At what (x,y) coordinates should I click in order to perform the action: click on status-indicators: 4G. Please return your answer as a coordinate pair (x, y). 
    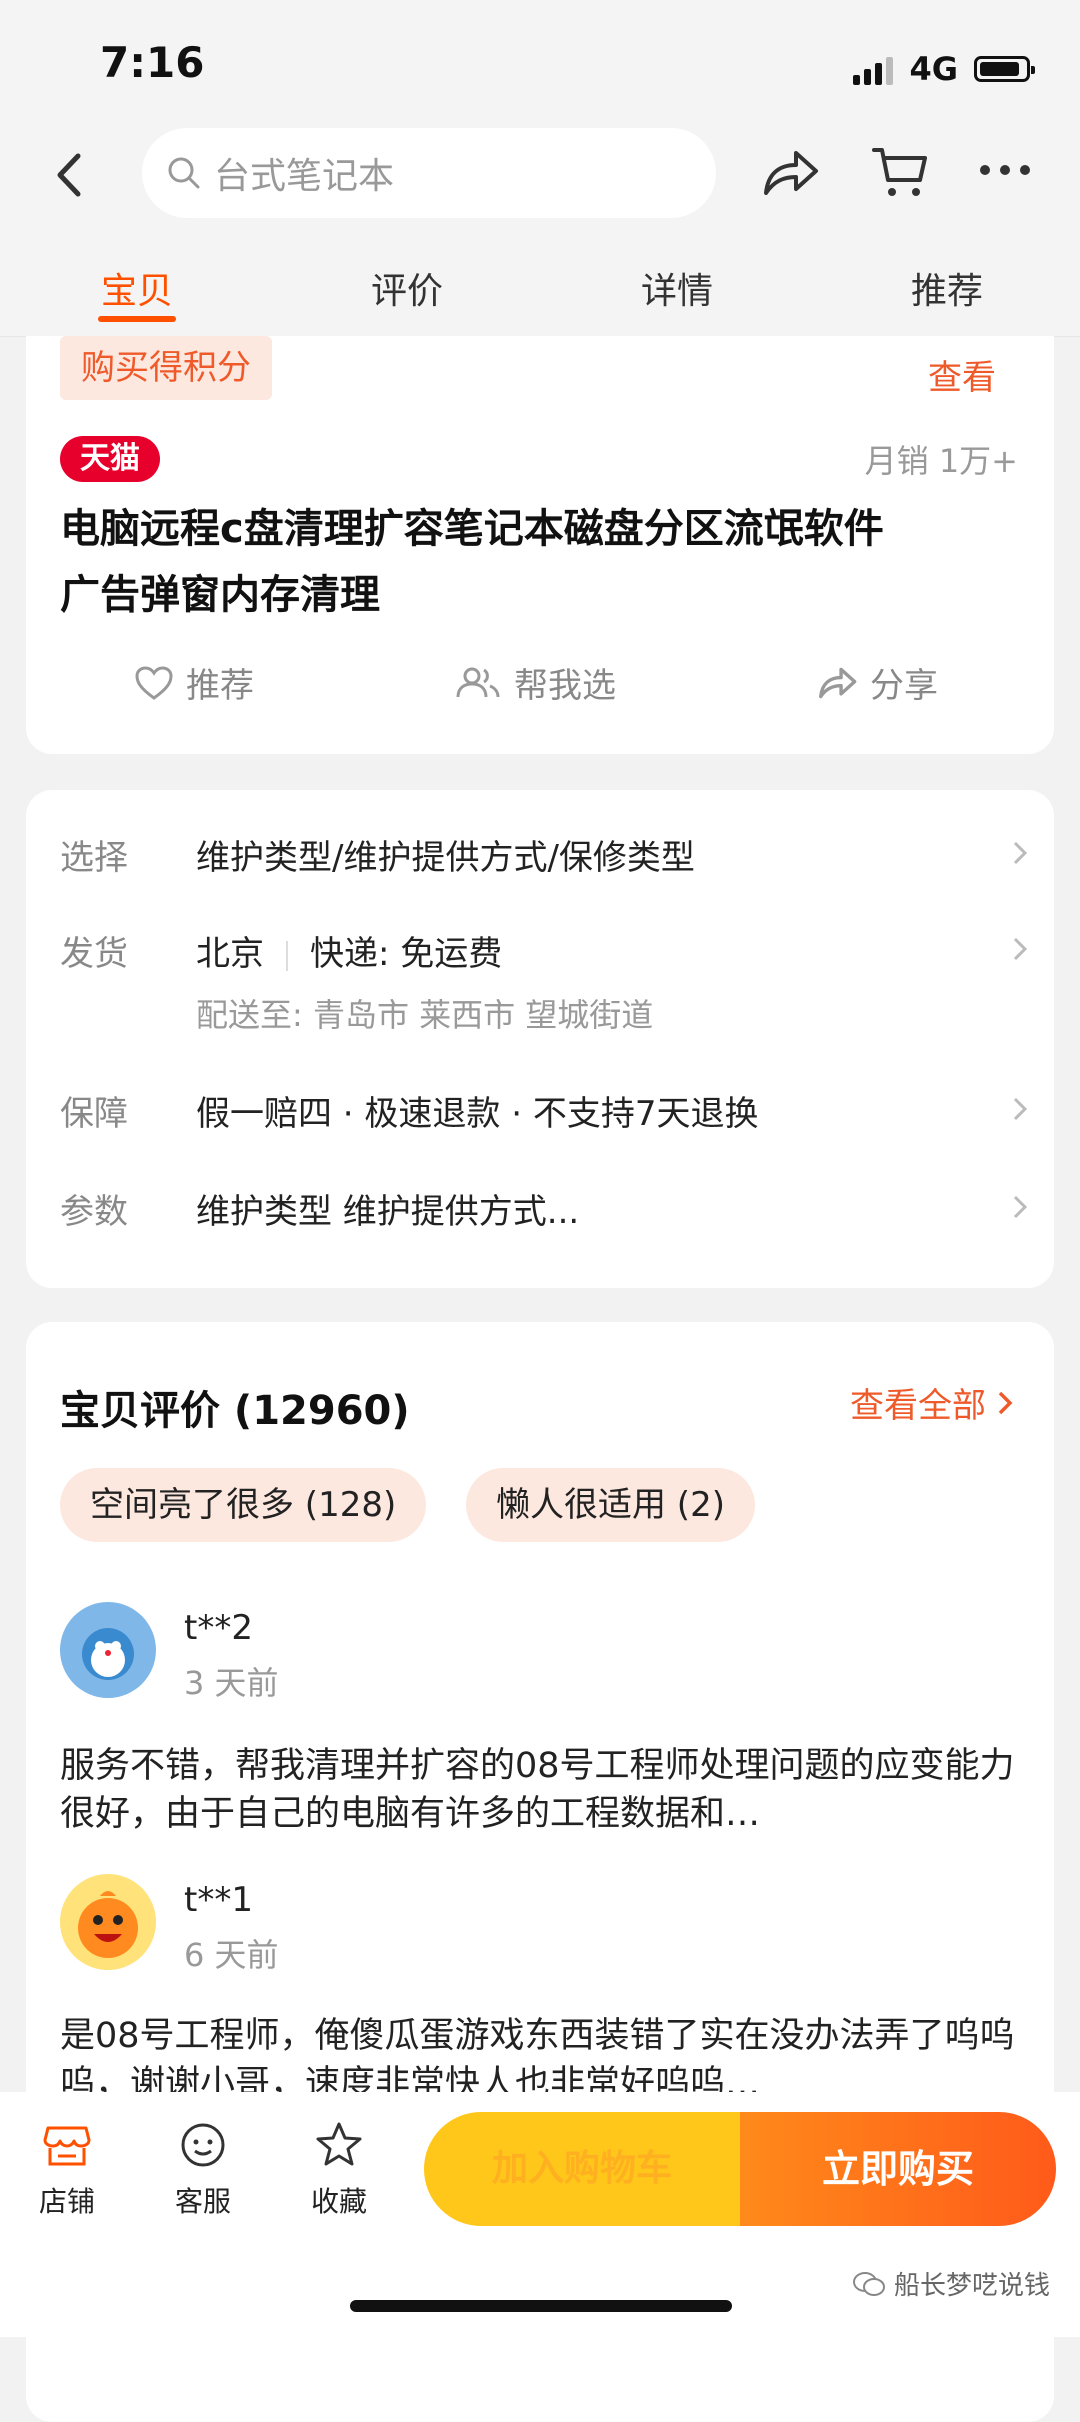
    Looking at the image, I should click on (944, 69).